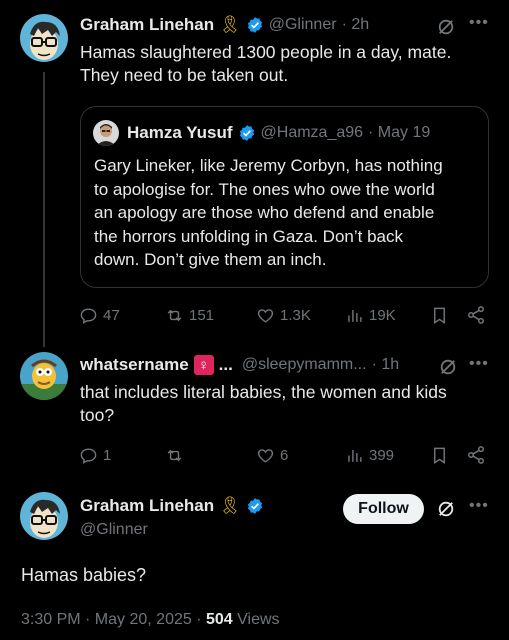  Describe the element at coordinates (134, 365) in the screenshot. I see `author-name: whatsername` at that location.